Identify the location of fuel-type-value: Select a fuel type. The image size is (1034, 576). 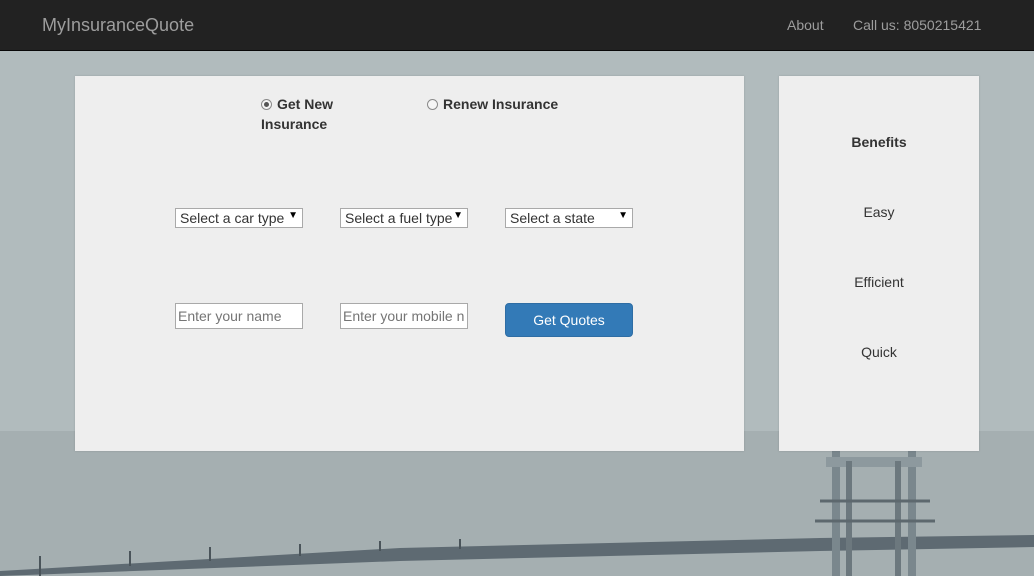
(399, 218).